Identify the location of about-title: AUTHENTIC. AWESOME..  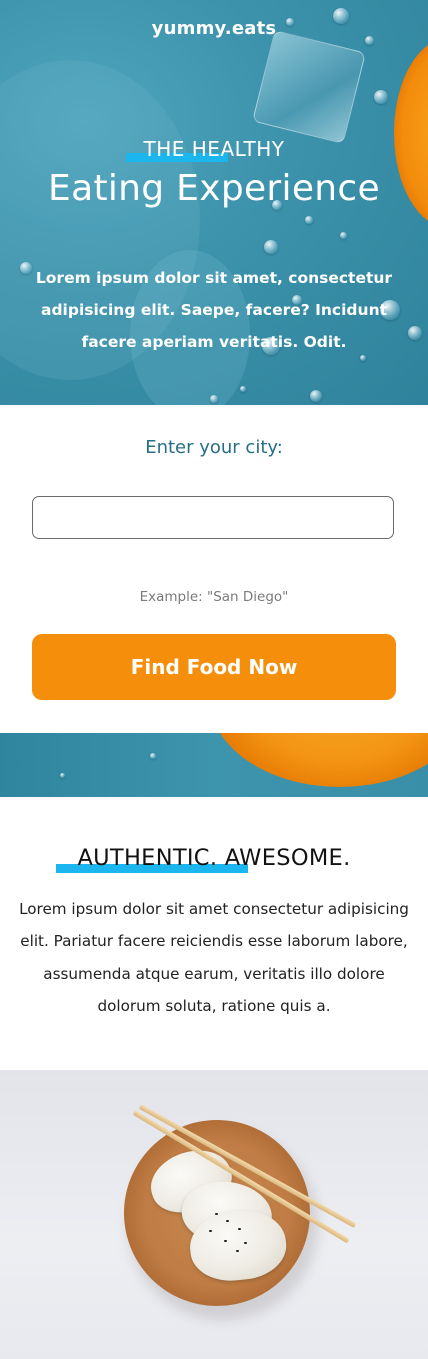
(214, 858).